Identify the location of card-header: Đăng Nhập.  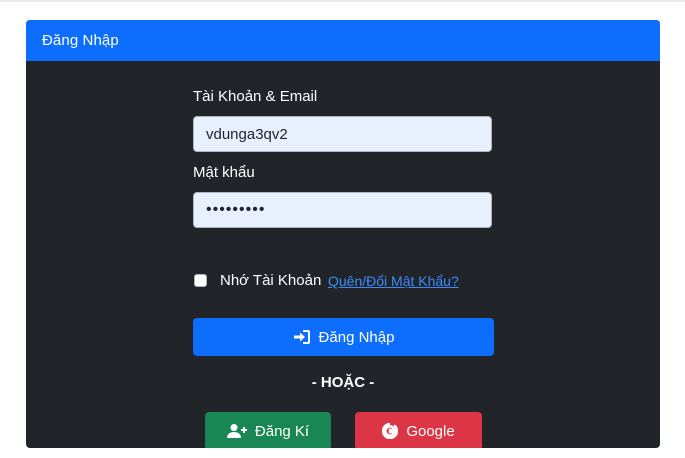
(343, 40).